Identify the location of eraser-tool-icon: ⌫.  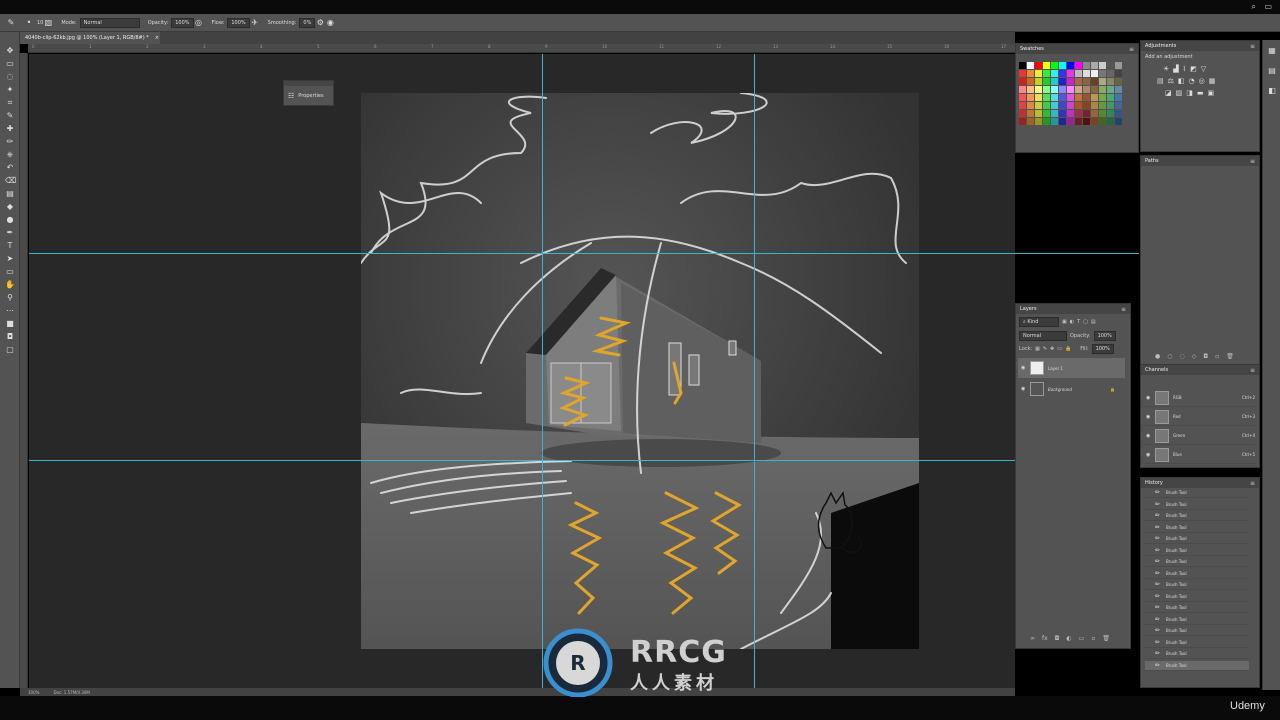
(10, 181).